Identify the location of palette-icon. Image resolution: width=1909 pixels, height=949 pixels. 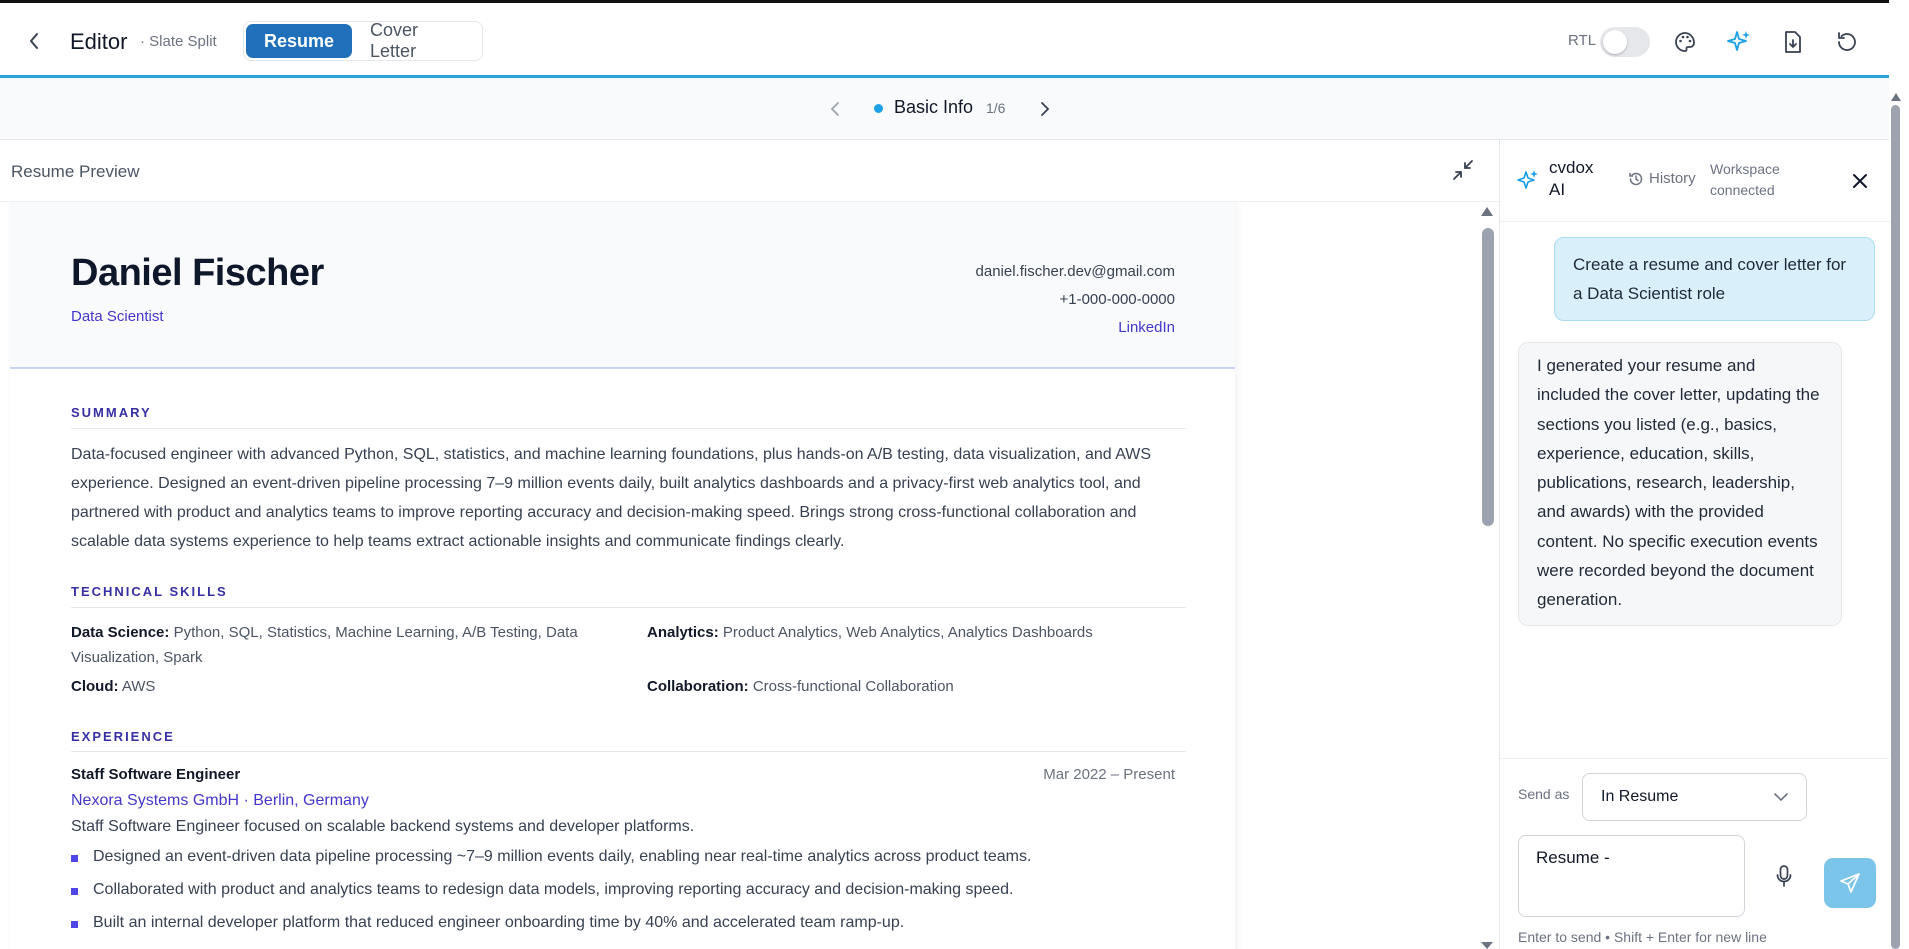
(1685, 42).